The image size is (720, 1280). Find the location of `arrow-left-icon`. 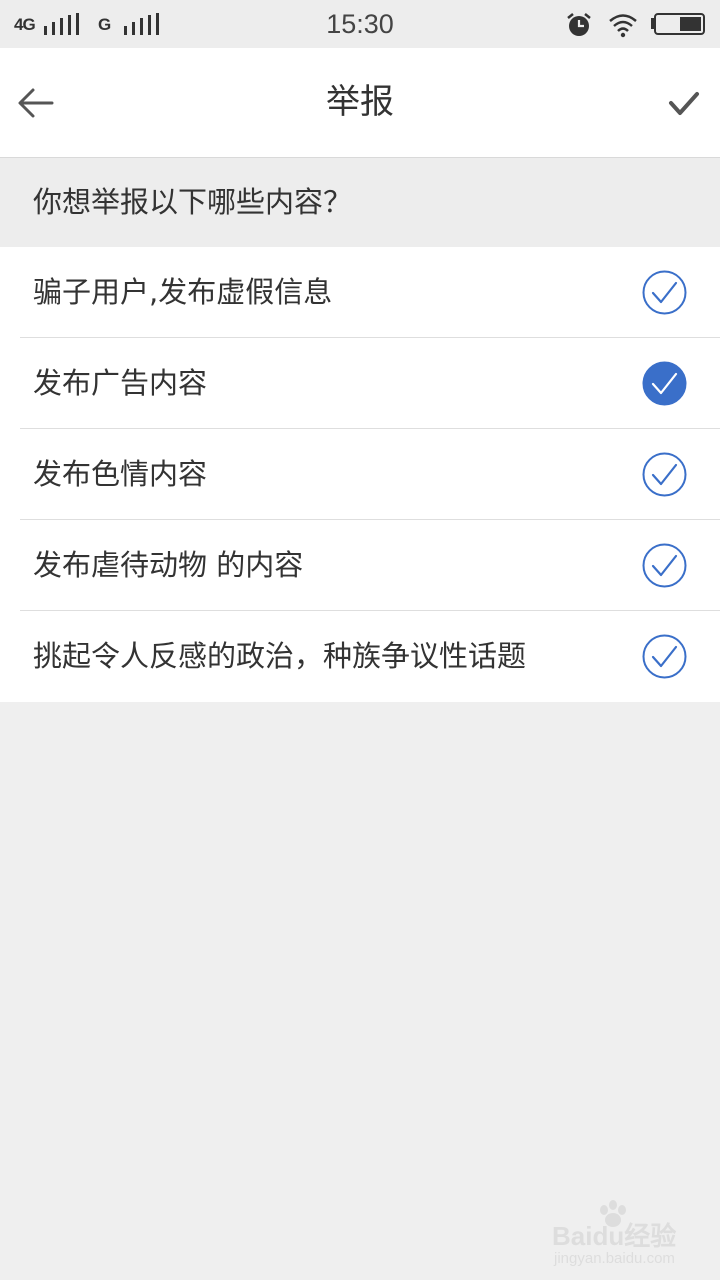

arrow-left-icon is located at coordinates (36, 103).